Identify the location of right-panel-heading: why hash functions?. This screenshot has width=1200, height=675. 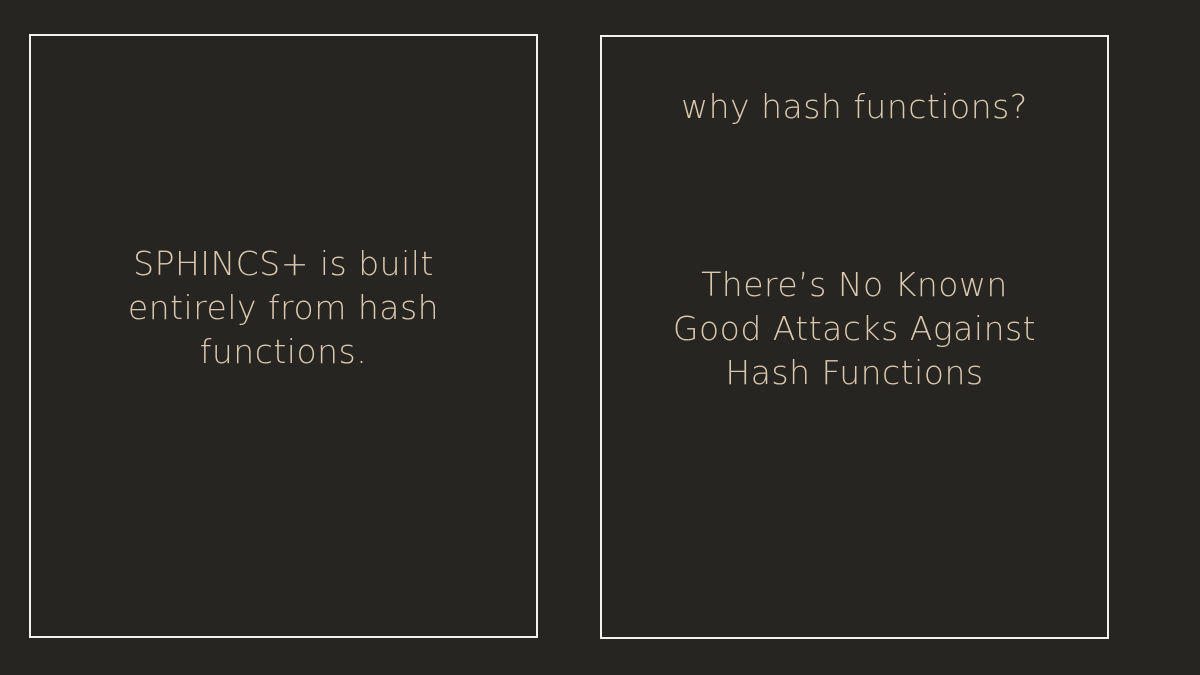
(854, 106).